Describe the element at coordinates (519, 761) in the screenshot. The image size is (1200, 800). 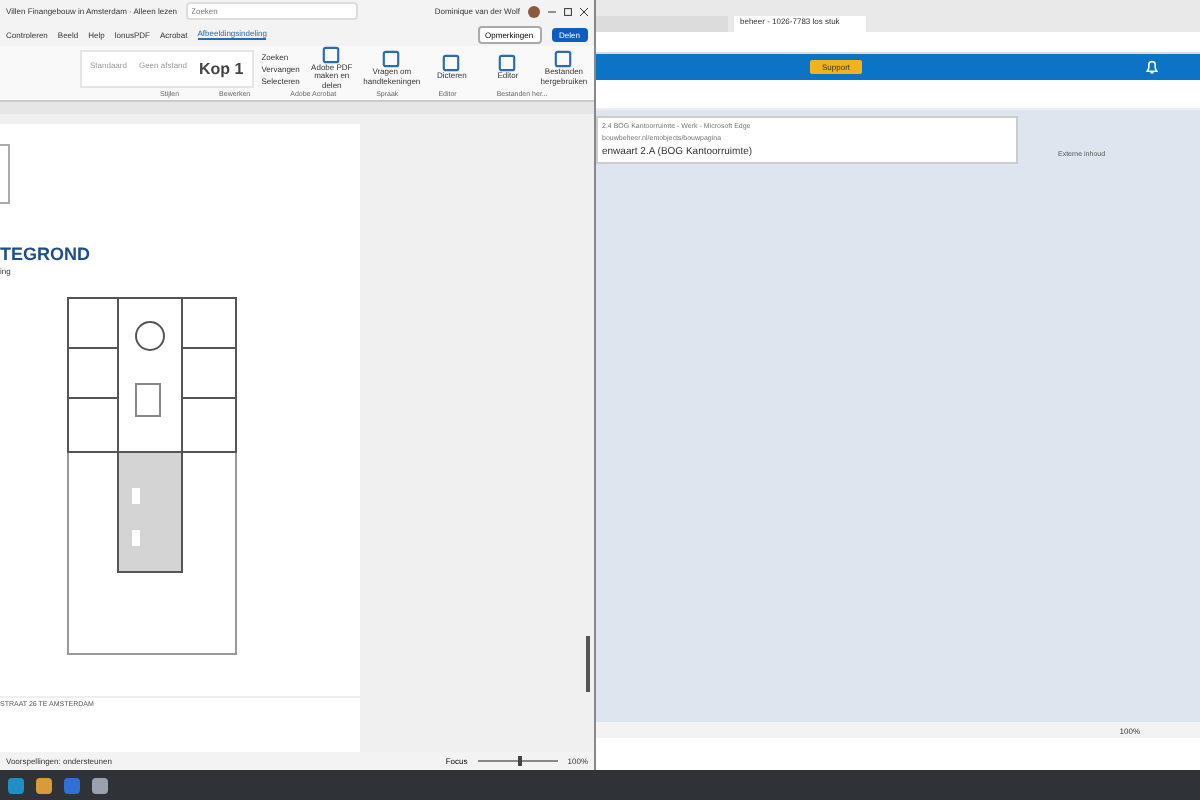
I see `zoom-thumb` at that location.